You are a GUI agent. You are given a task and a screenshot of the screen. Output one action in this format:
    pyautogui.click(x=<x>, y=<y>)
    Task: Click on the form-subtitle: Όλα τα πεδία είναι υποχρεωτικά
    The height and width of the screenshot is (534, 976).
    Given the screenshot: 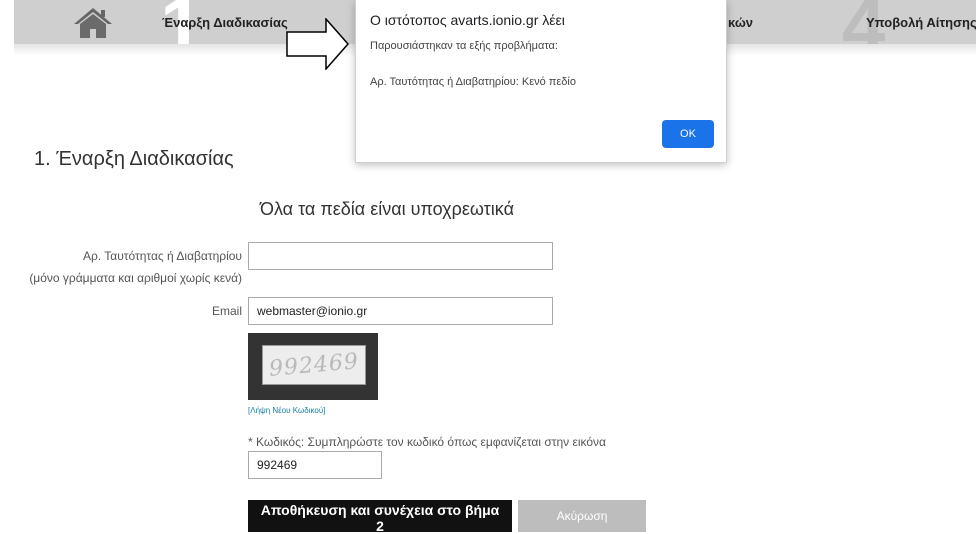 What is the action you would take?
    pyautogui.click(x=387, y=209)
    